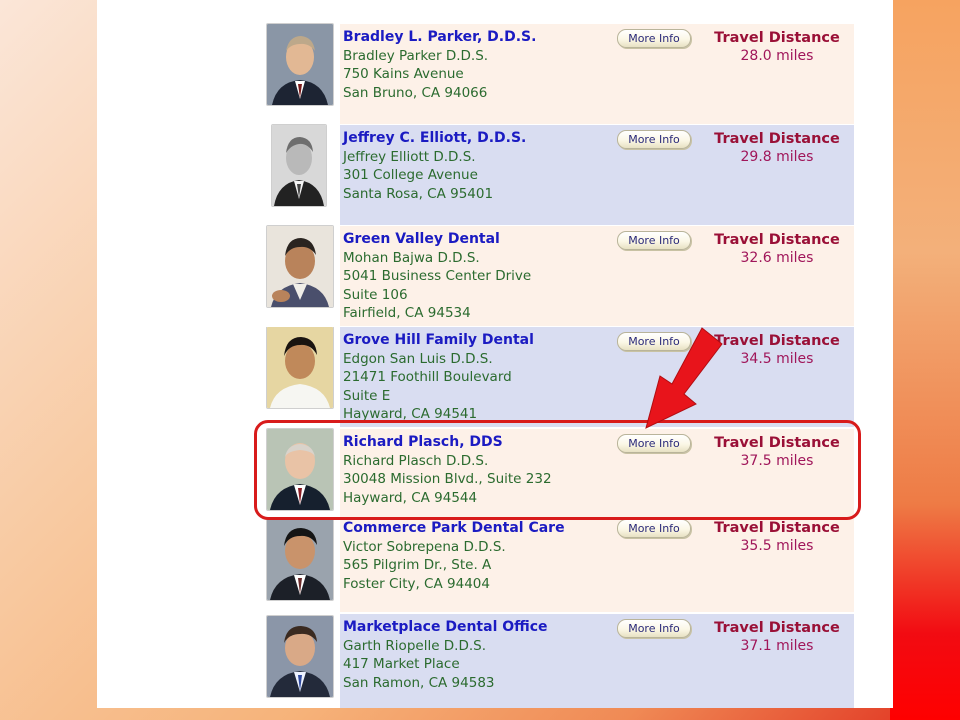 This screenshot has height=720, width=960. Describe the element at coordinates (777, 56) in the screenshot. I see `travel-distance-value: 28.0 miles` at that location.